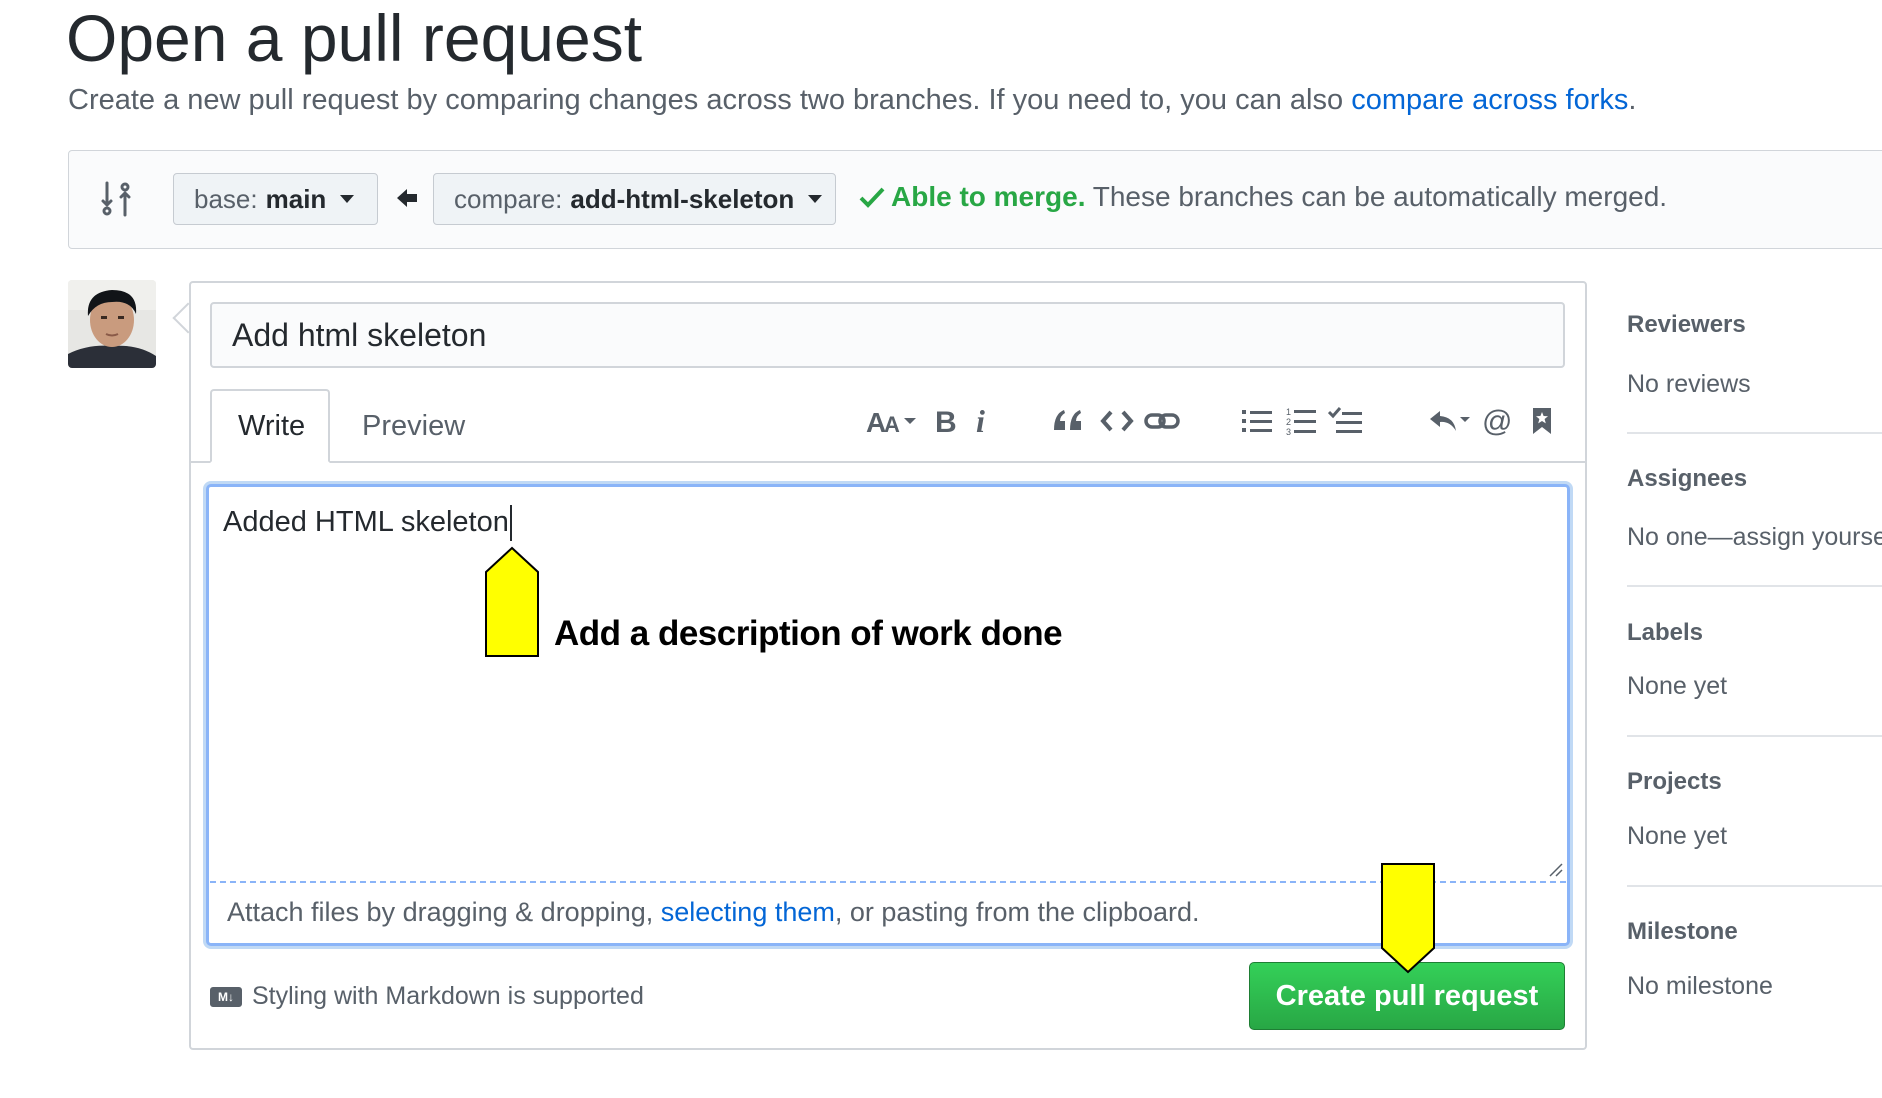  I want to click on svg-text: 3, so click(1288, 431).